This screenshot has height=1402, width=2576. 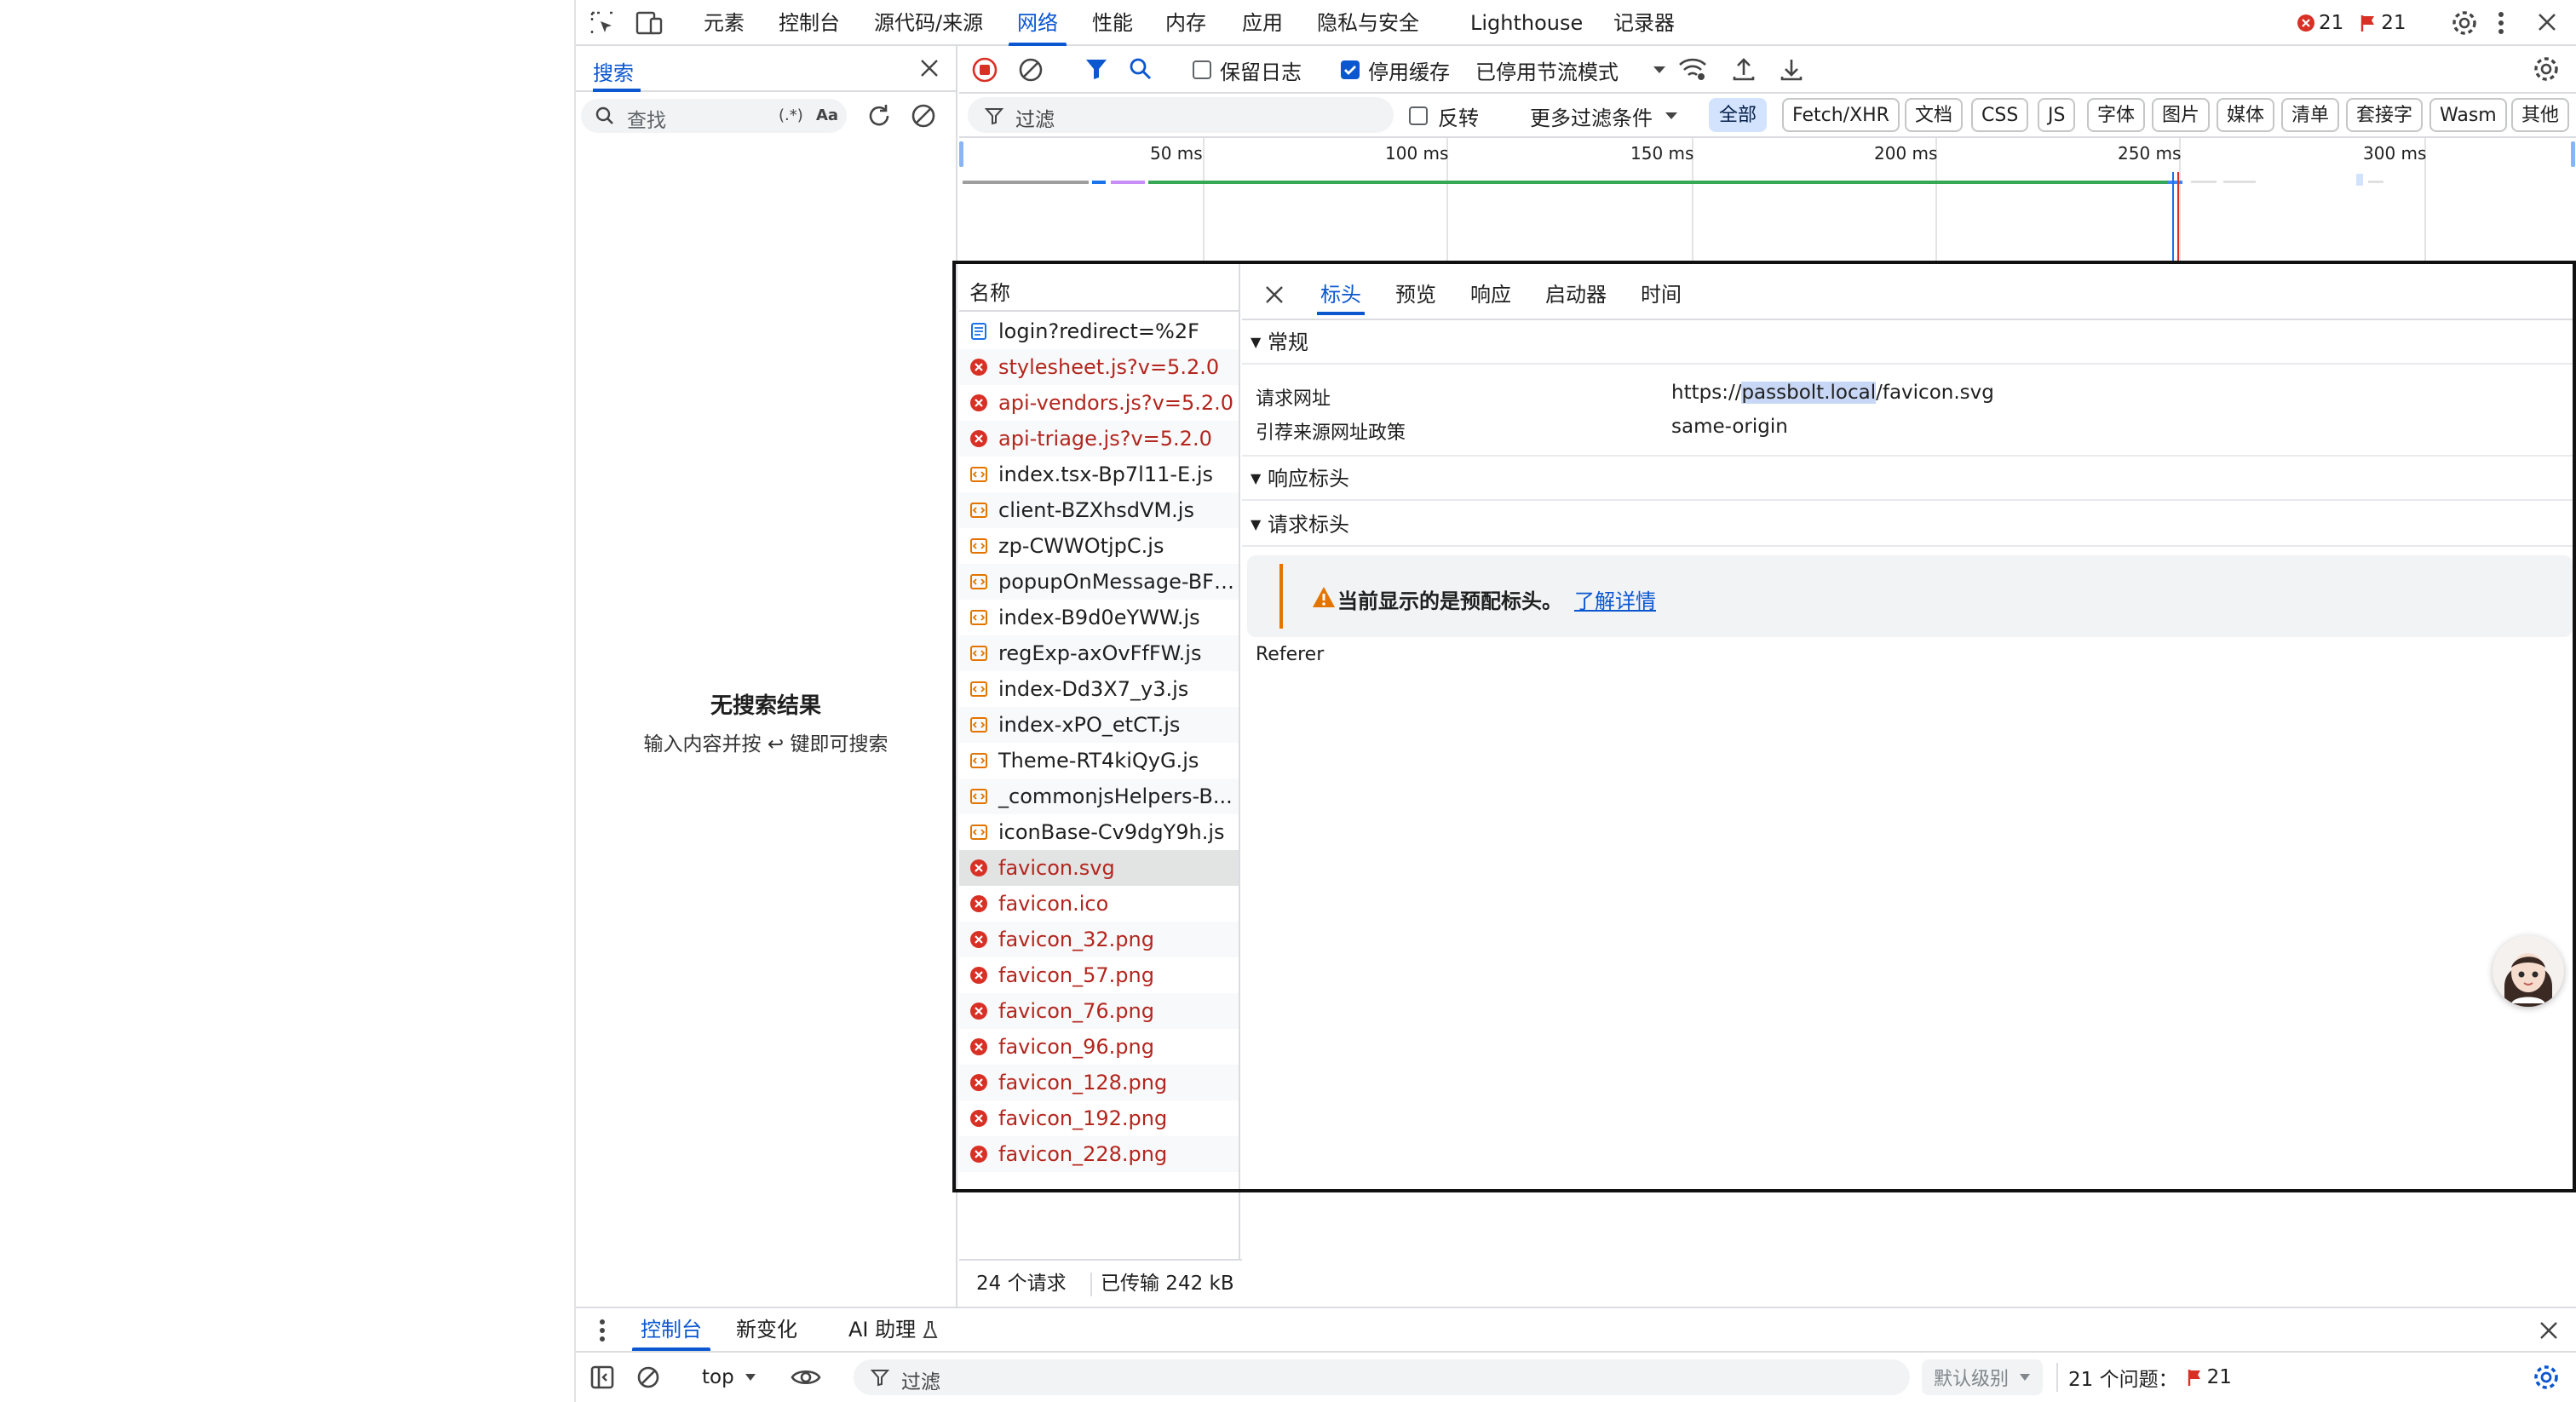 I want to click on drawer-tab-ai-assistance: AI 助理, so click(x=893, y=1329).